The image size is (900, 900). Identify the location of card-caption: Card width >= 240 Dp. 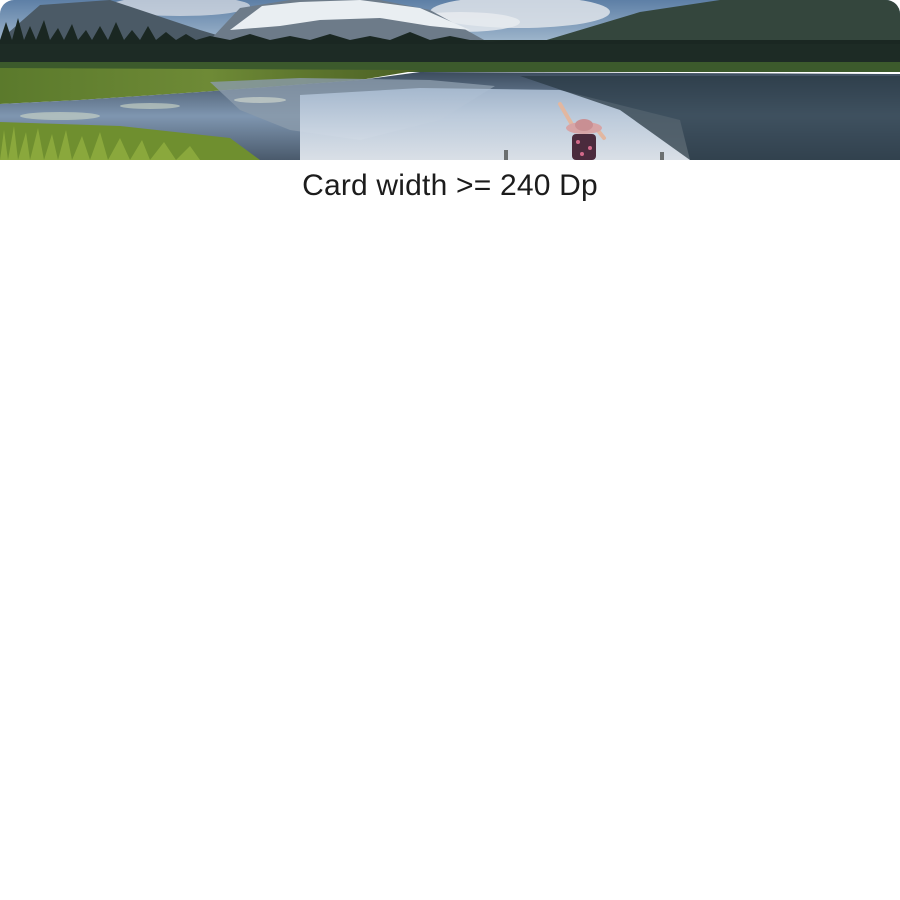
(450, 185).